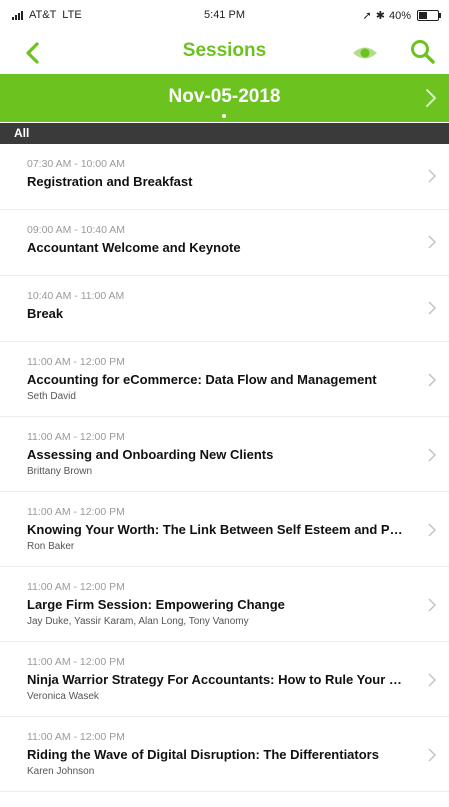 The height and width of the screenshot is (807, 449). I want to click on battery-percent: 40%, so click(399, 15).